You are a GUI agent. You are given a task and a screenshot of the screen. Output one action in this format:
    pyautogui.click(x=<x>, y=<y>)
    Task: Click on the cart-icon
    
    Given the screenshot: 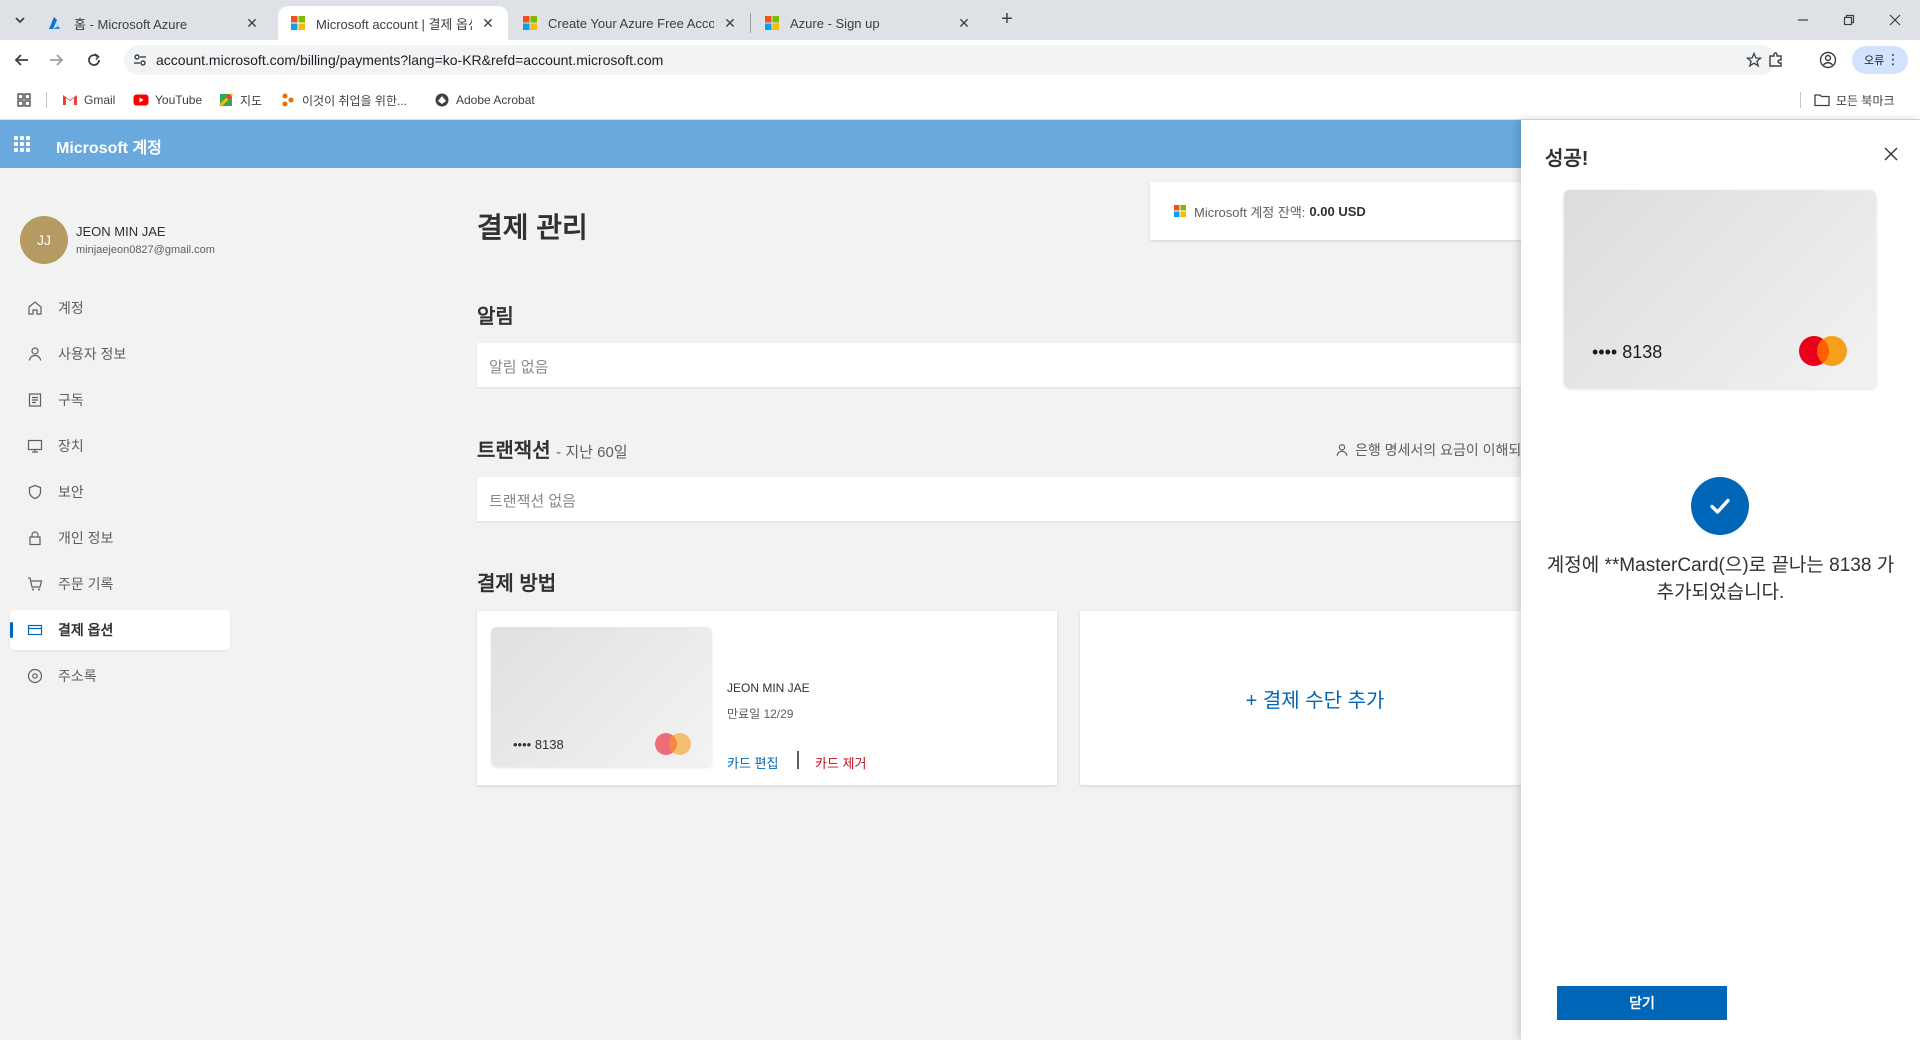 What is the action you would take?
    pyautogui.click(x=35, y=584)
    